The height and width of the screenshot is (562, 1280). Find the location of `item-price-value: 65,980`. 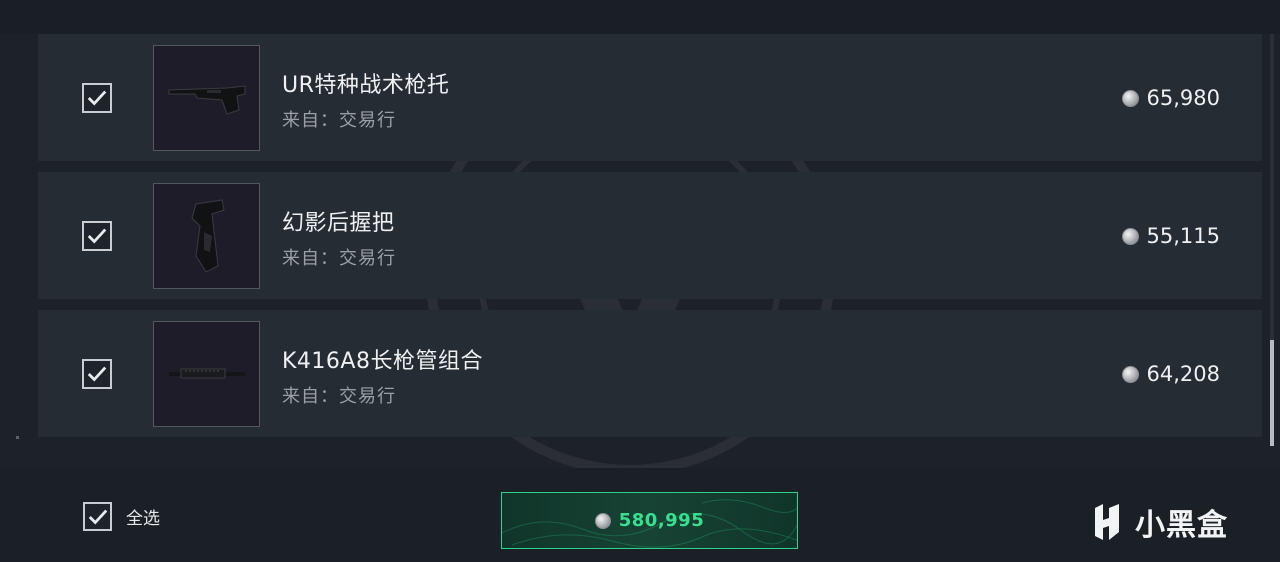

item-price-value: 65,980 is located at coordinates (1183, 98).